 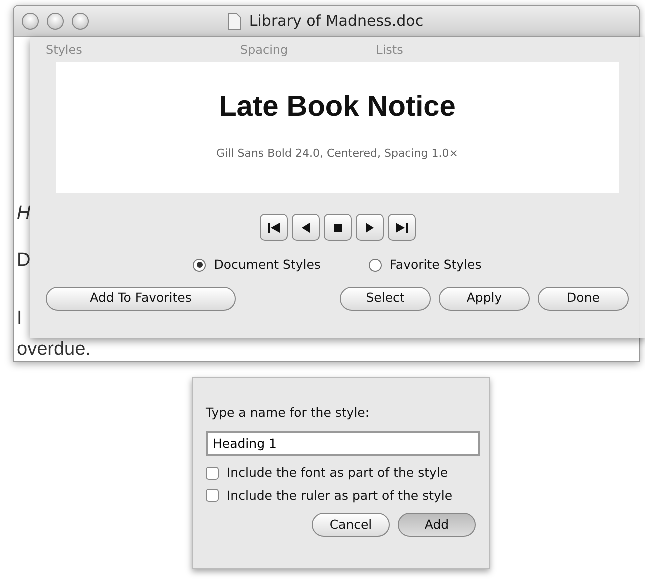 What do you see at coordinates (484, 298) in the screenshot?
I see `dialog-button: Apply` at bounding box center [484, 298].